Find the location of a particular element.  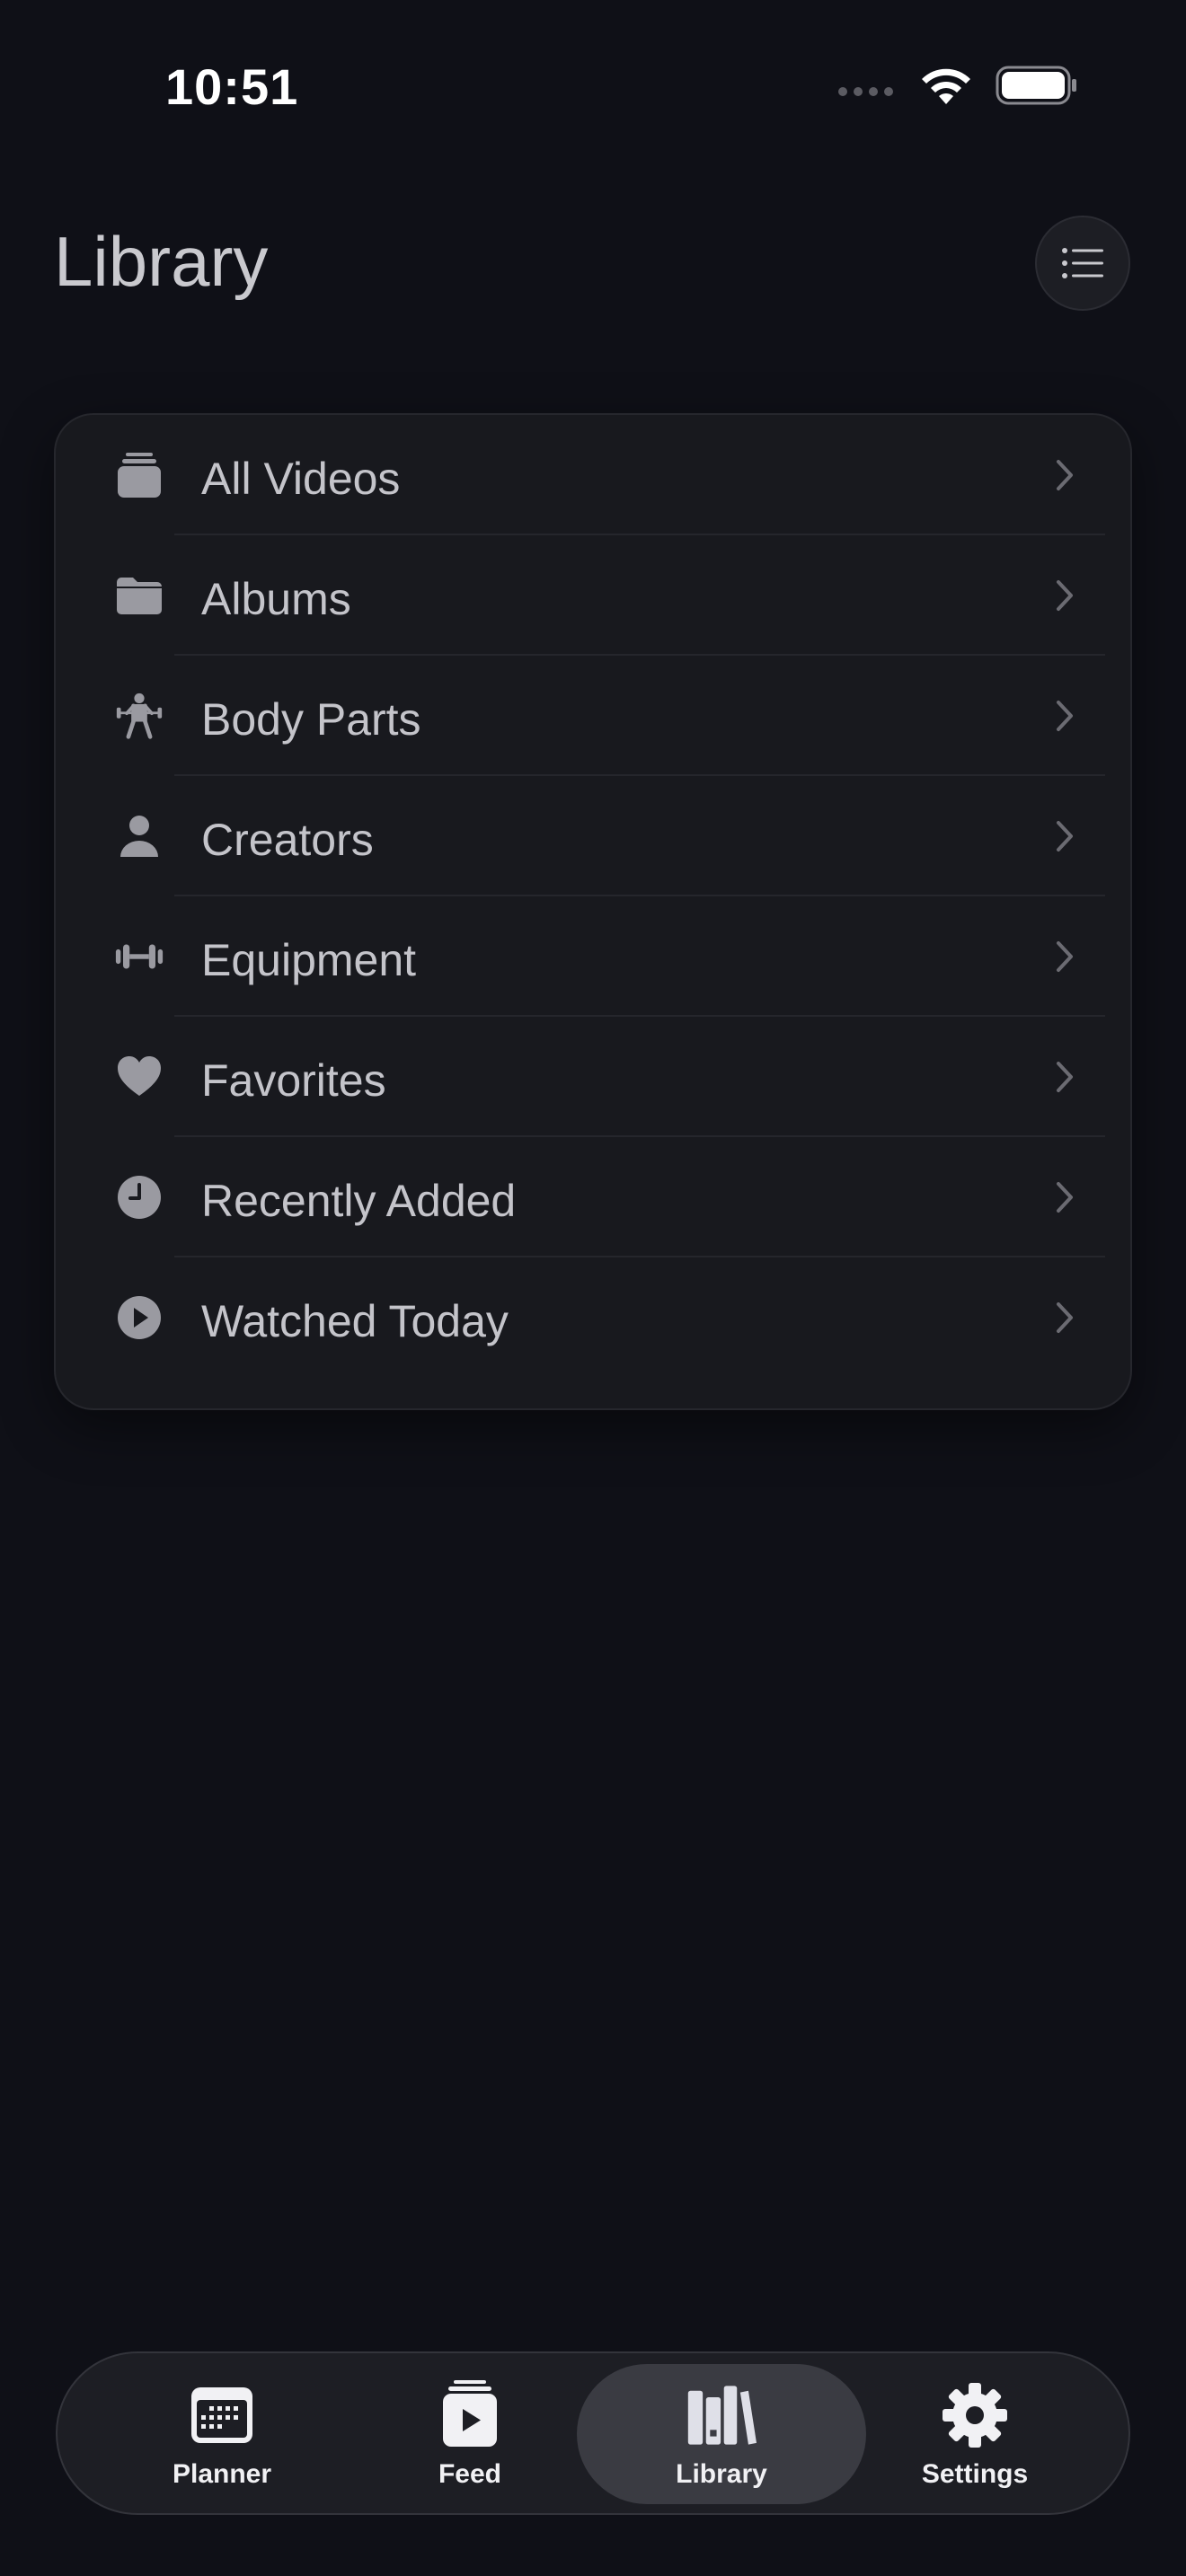

tab-settings: Settings is located at coordinates (975, 2433).